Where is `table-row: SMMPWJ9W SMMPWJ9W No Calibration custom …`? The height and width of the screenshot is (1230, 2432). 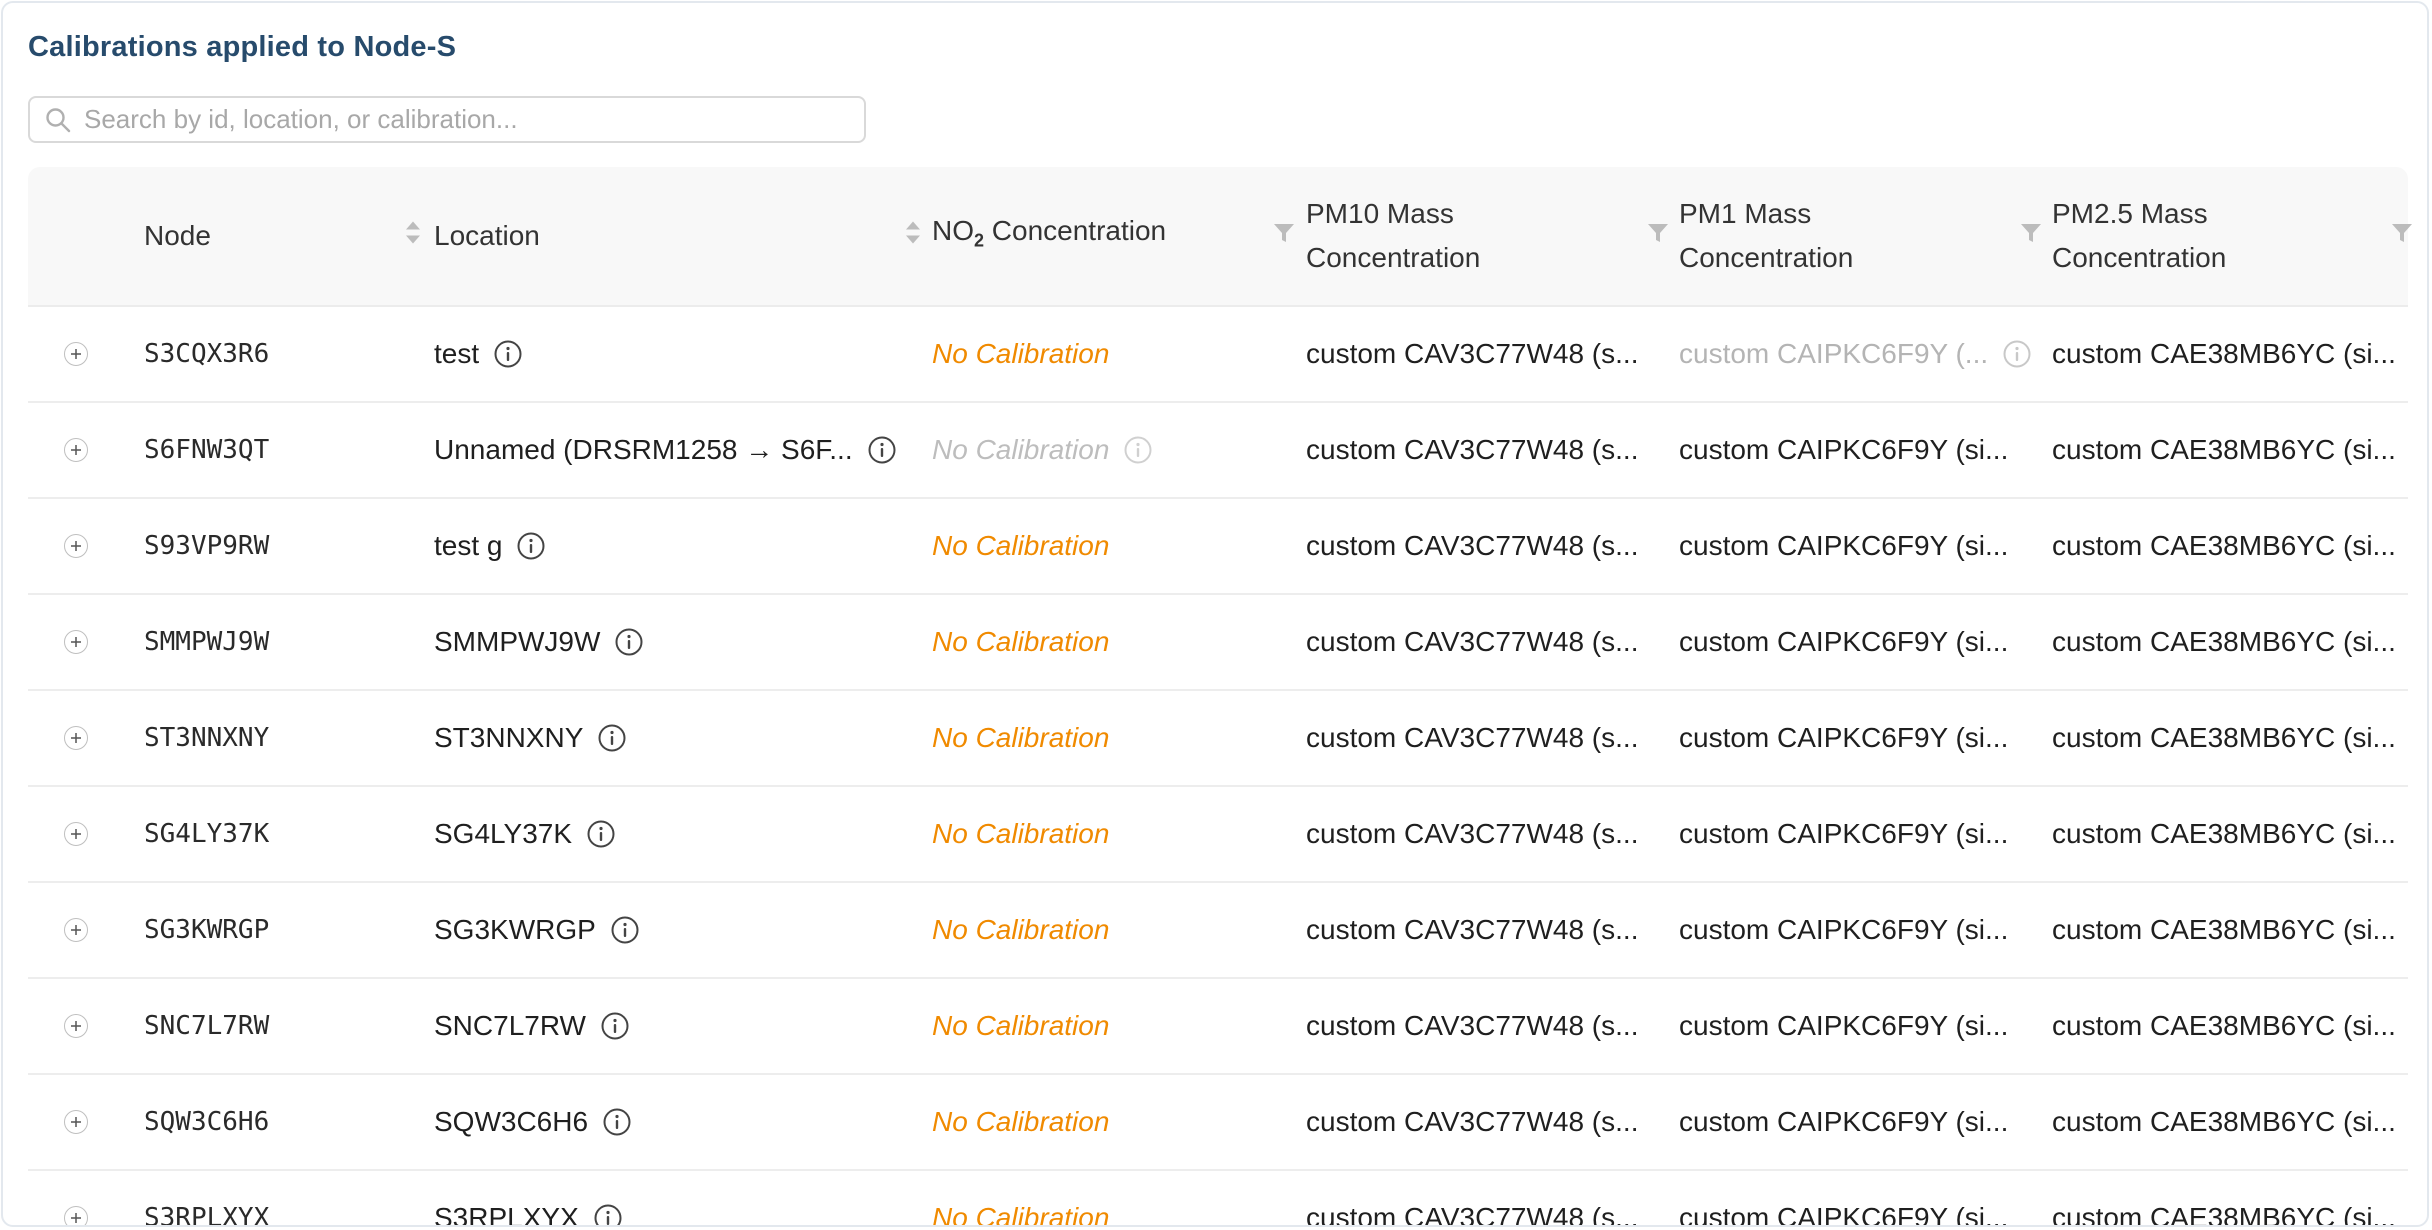
table-row: SMMPWJ9W SMMPWJ9W No Calibration custom … is located at coordinates (1218, 643).